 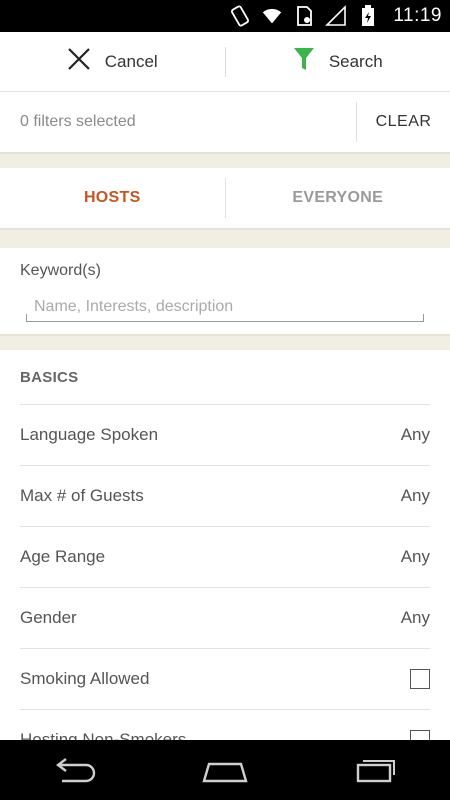 What do you see at coordinates (79, 61) in the screenshot?
I see `close-icon` at bounding box center [79, 61].